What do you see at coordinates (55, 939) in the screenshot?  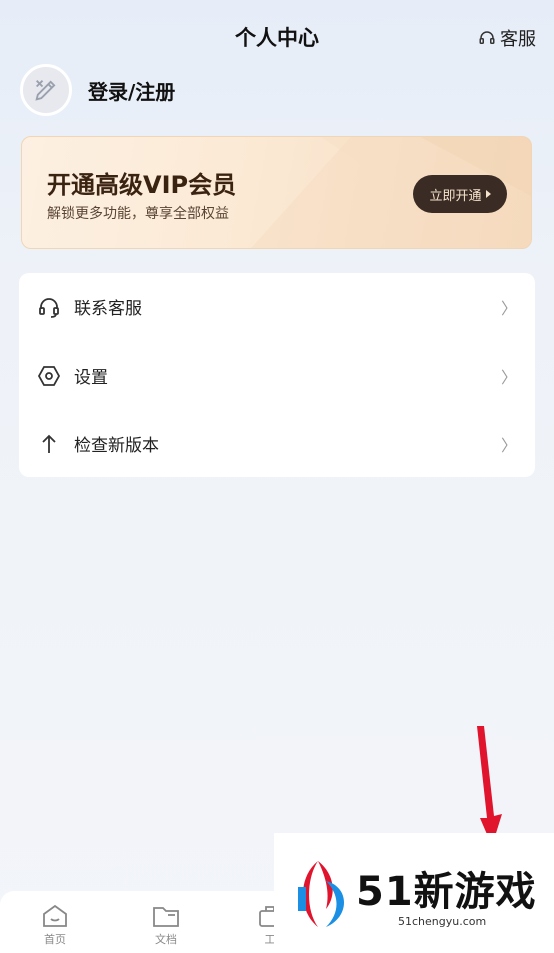 I see `tab-label: 首页` at bounding box center [55, 939].